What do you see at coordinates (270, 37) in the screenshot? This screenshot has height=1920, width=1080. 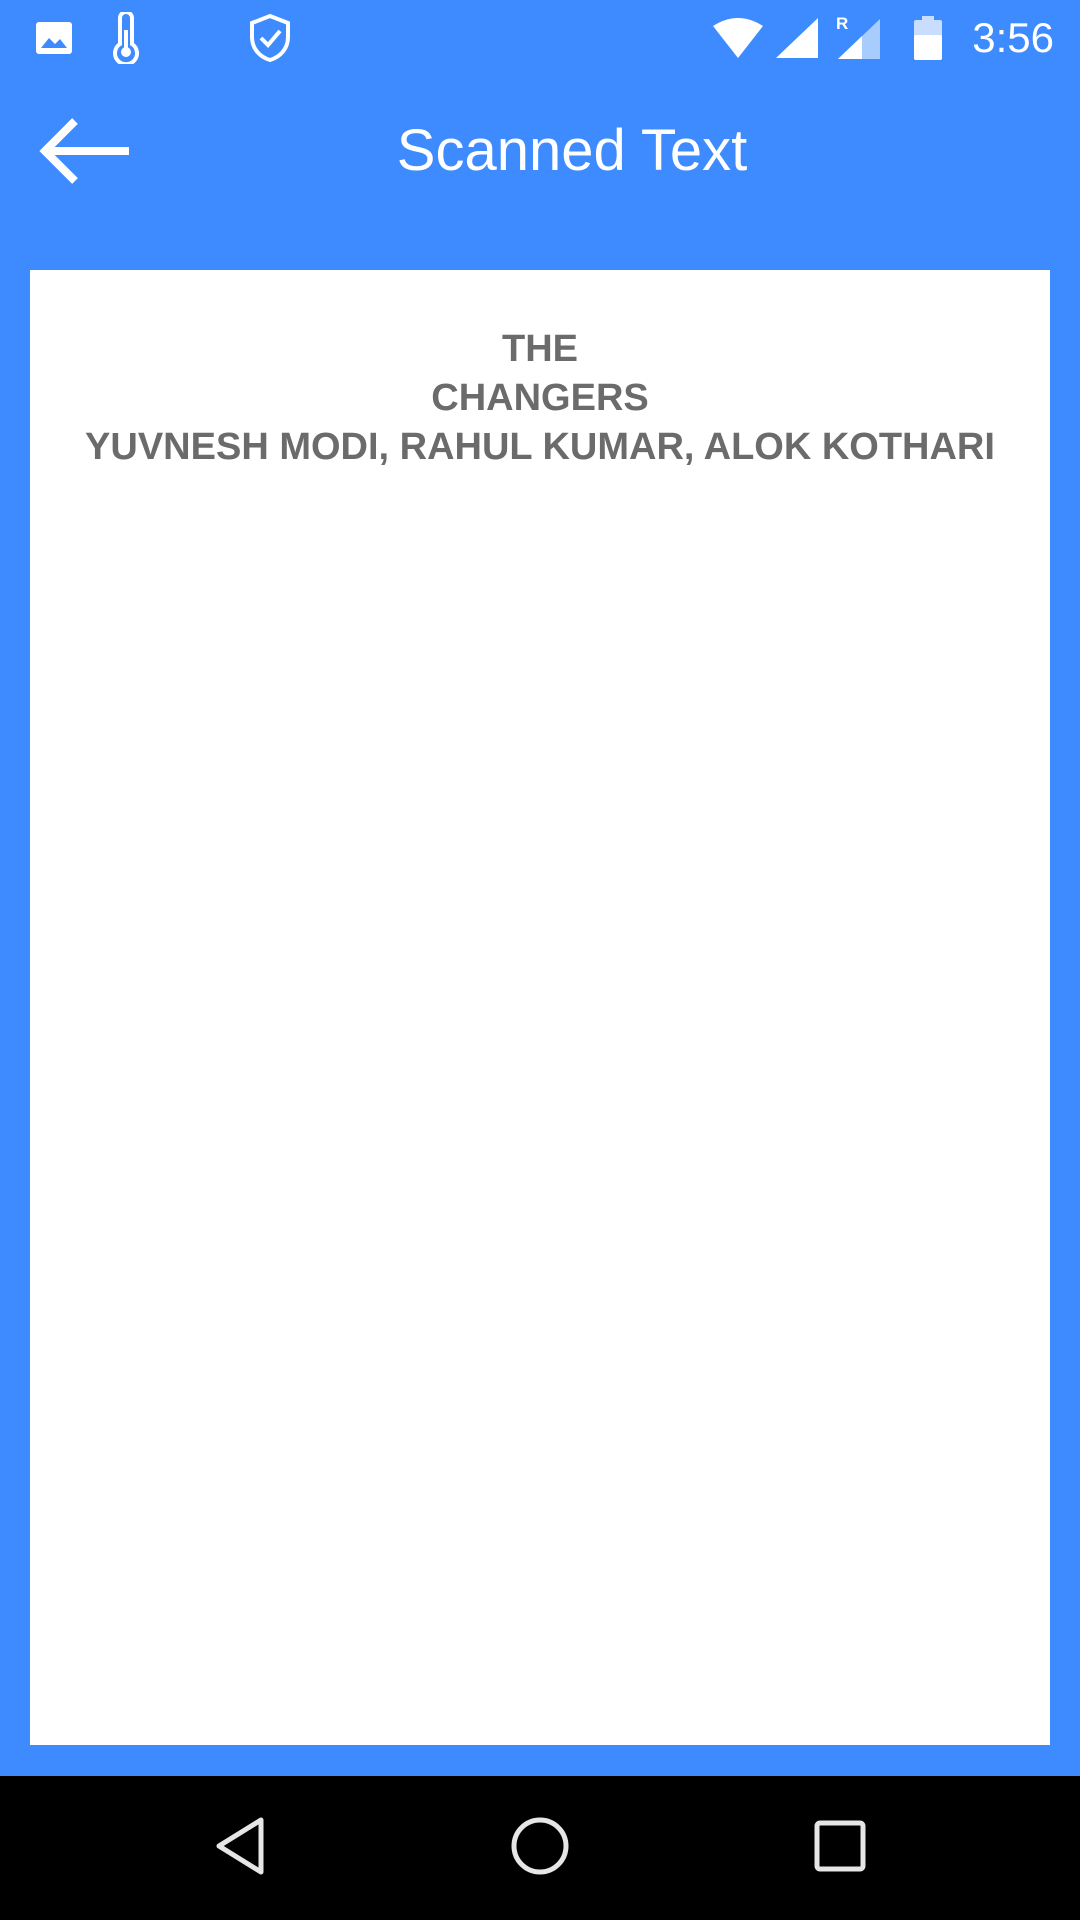 I see `shield-check-icon` at bounding box center [270, 37].